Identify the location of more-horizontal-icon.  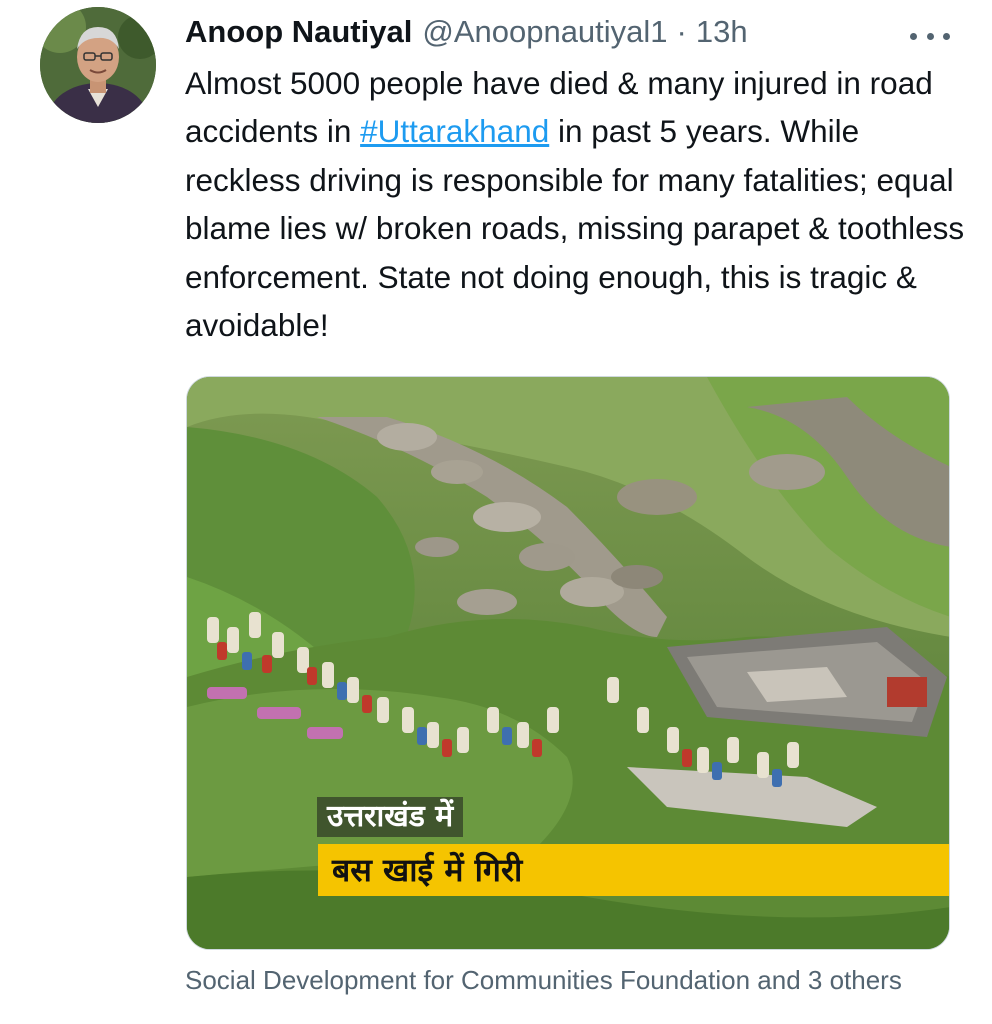
(930, 36).